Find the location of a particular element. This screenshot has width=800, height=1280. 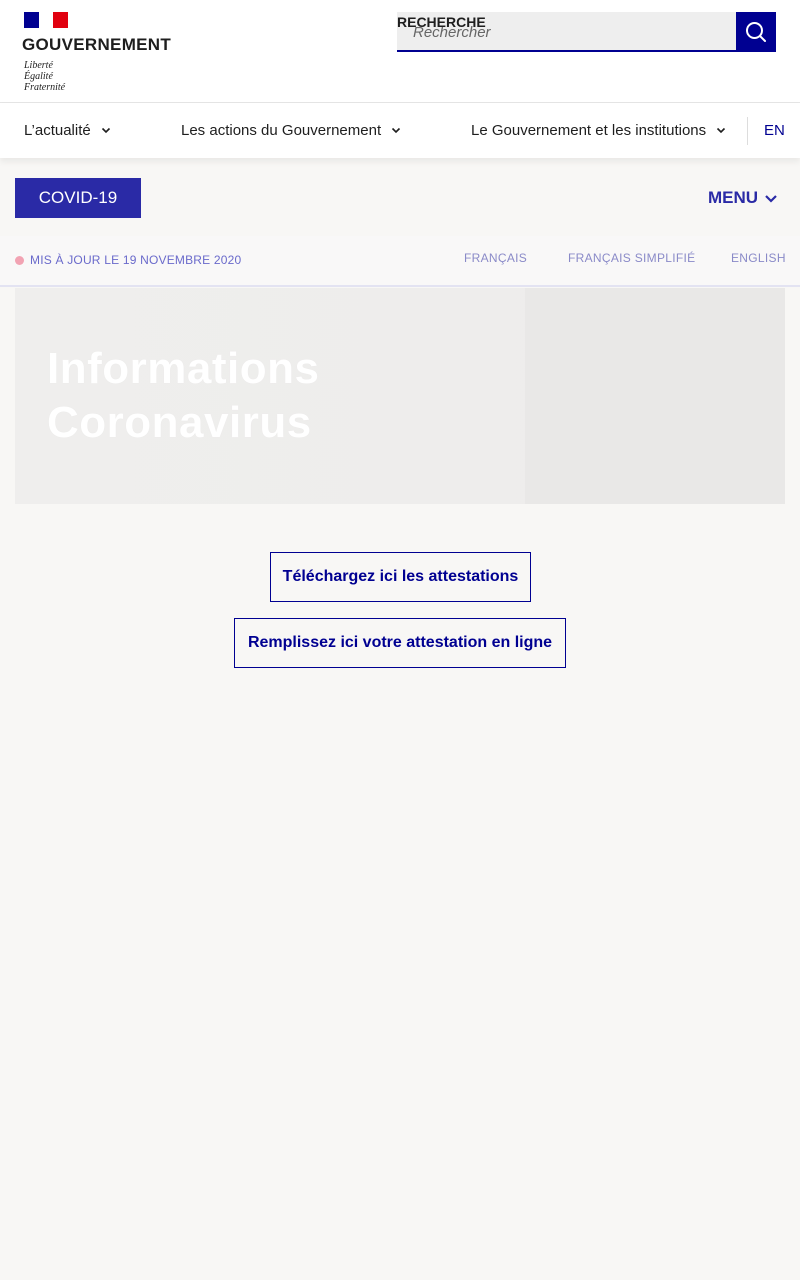

gov-name: GOUVERNEMENT is located at coordinates (96, 45).